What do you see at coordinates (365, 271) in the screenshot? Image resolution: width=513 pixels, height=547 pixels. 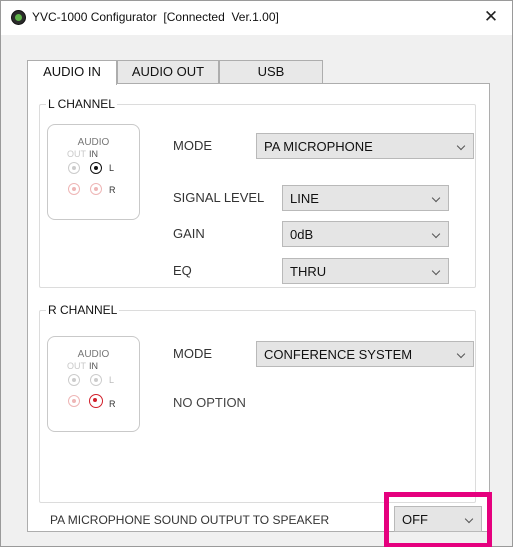 I see `l-eq-select: THRU` at bounding box center [365, 271].